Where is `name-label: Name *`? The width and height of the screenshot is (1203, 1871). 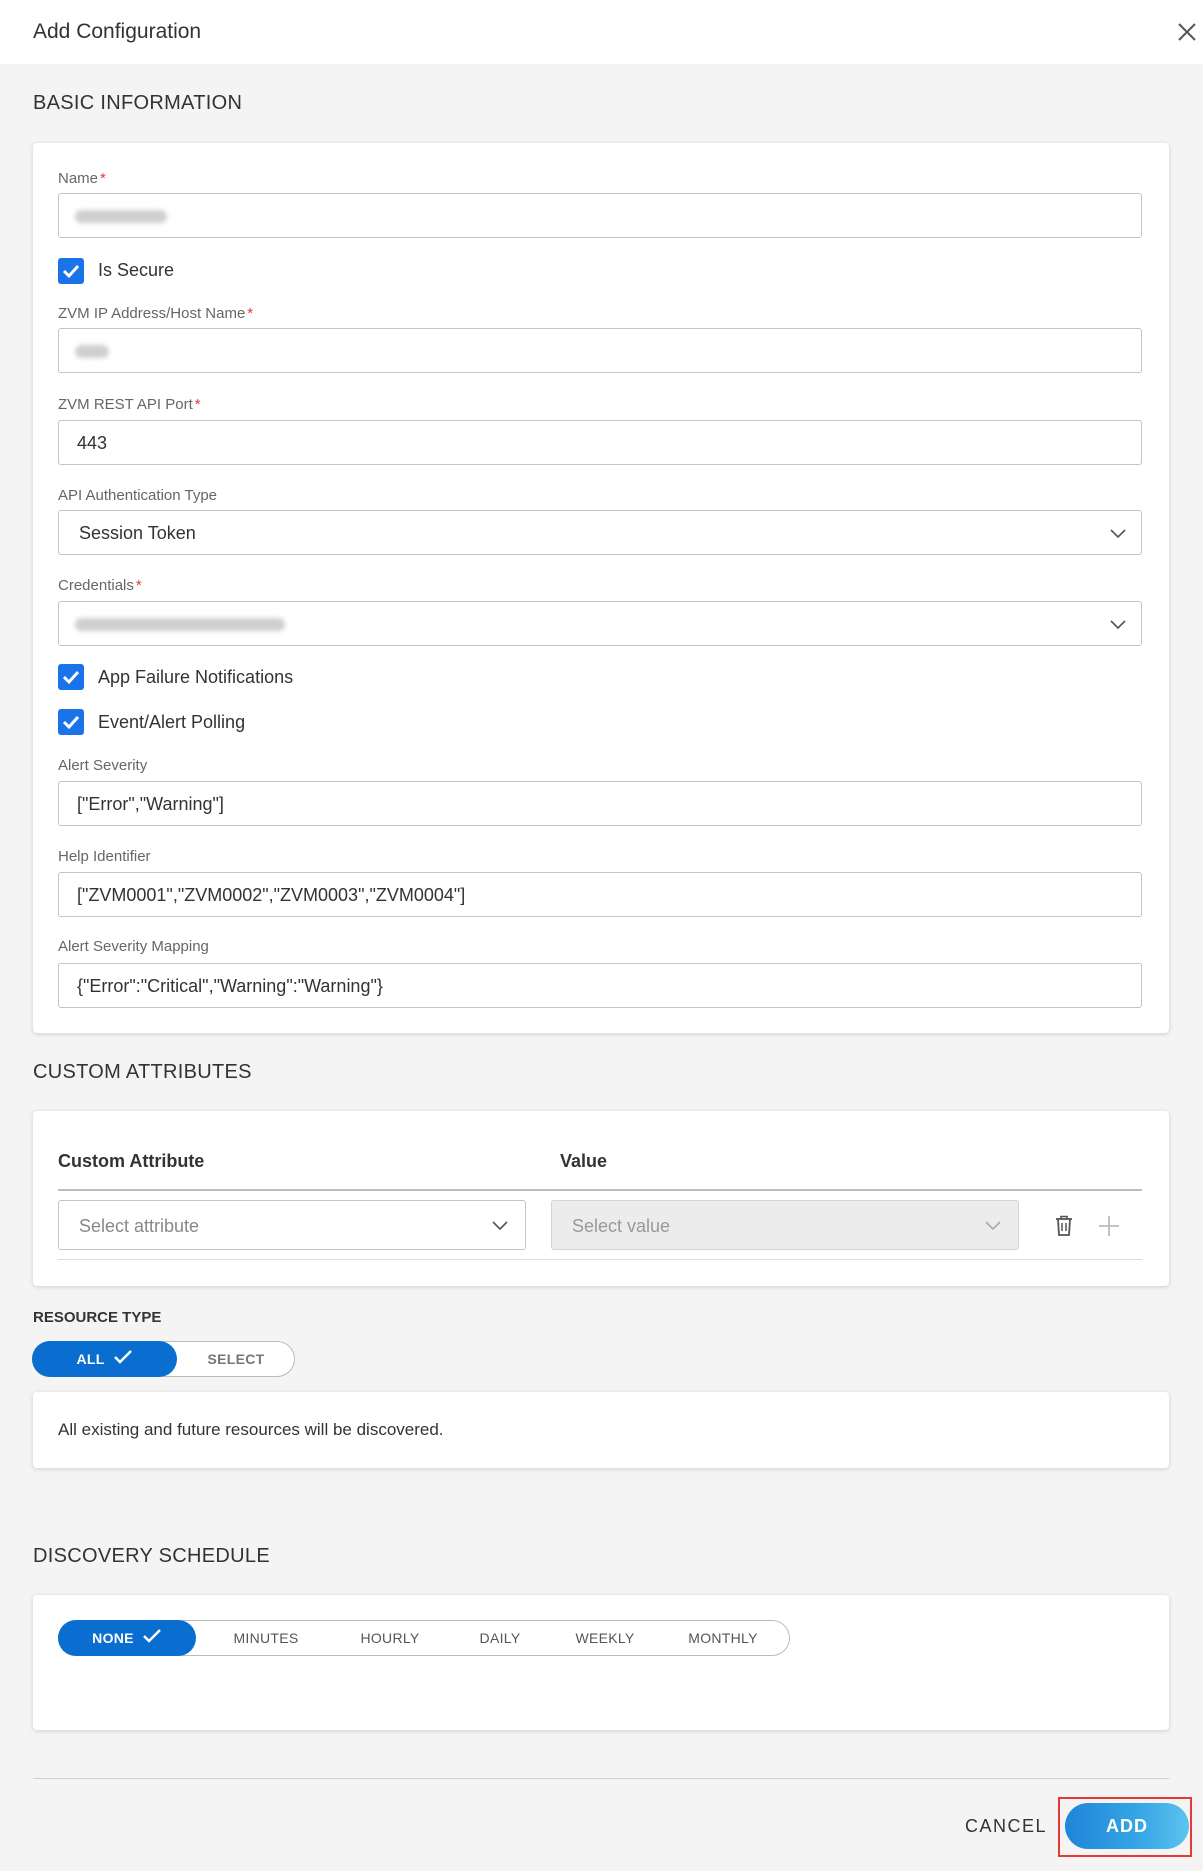 name-label: Name * is located at coordinates (82, 178).